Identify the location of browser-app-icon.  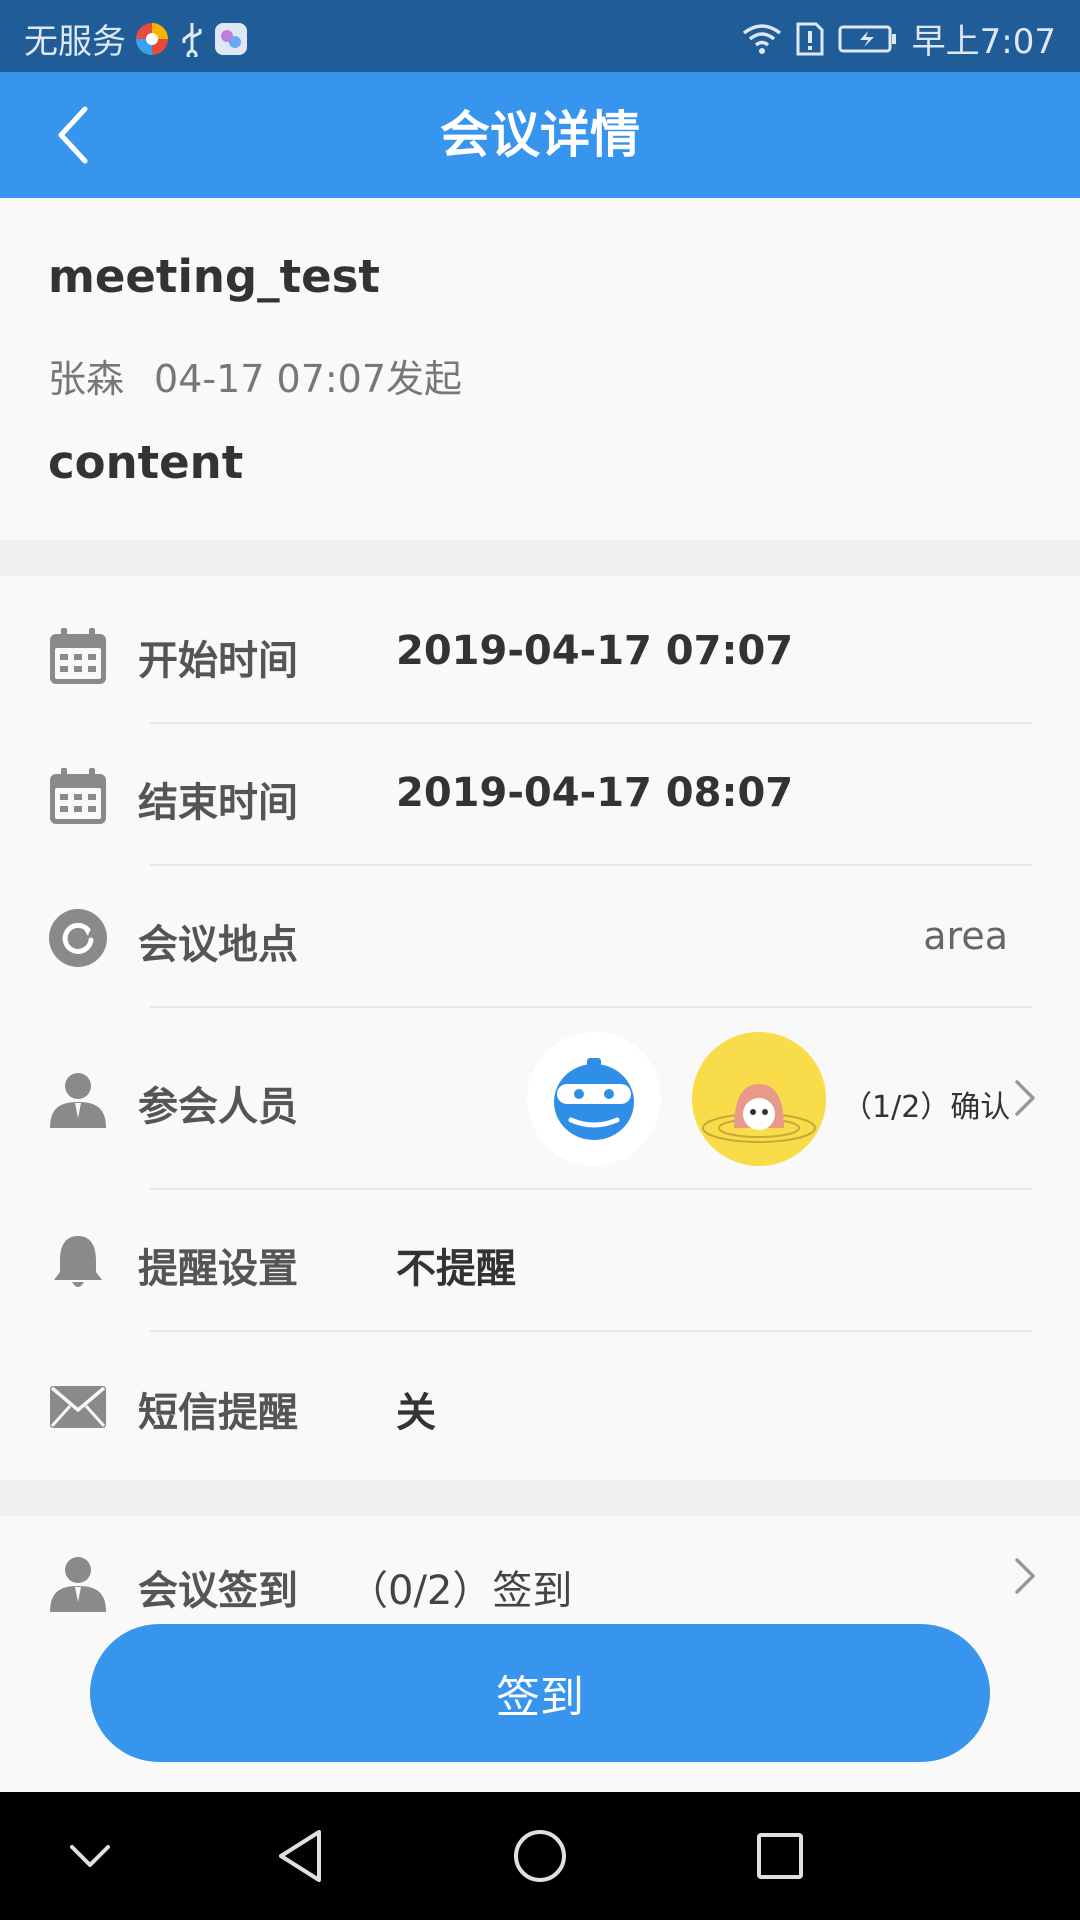
(152, 39).